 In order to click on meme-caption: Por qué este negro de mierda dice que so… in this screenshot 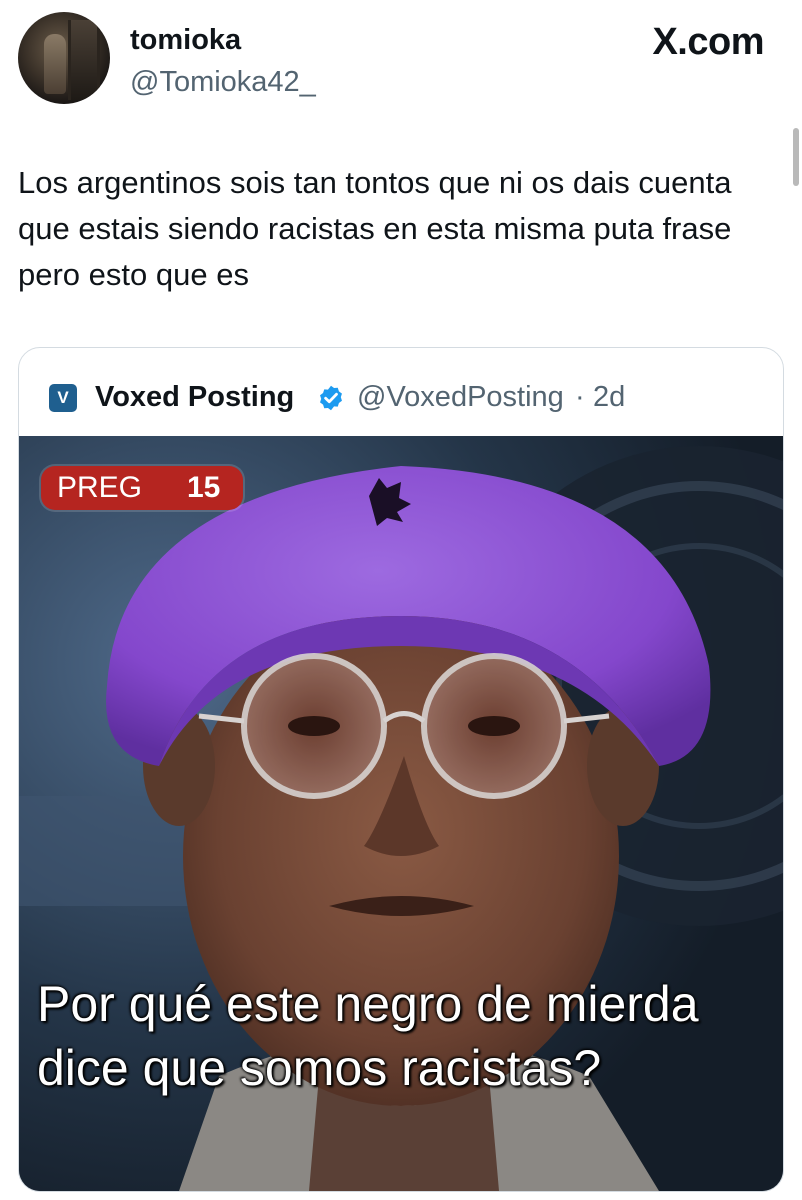, I will do `click(368, 1036)`.